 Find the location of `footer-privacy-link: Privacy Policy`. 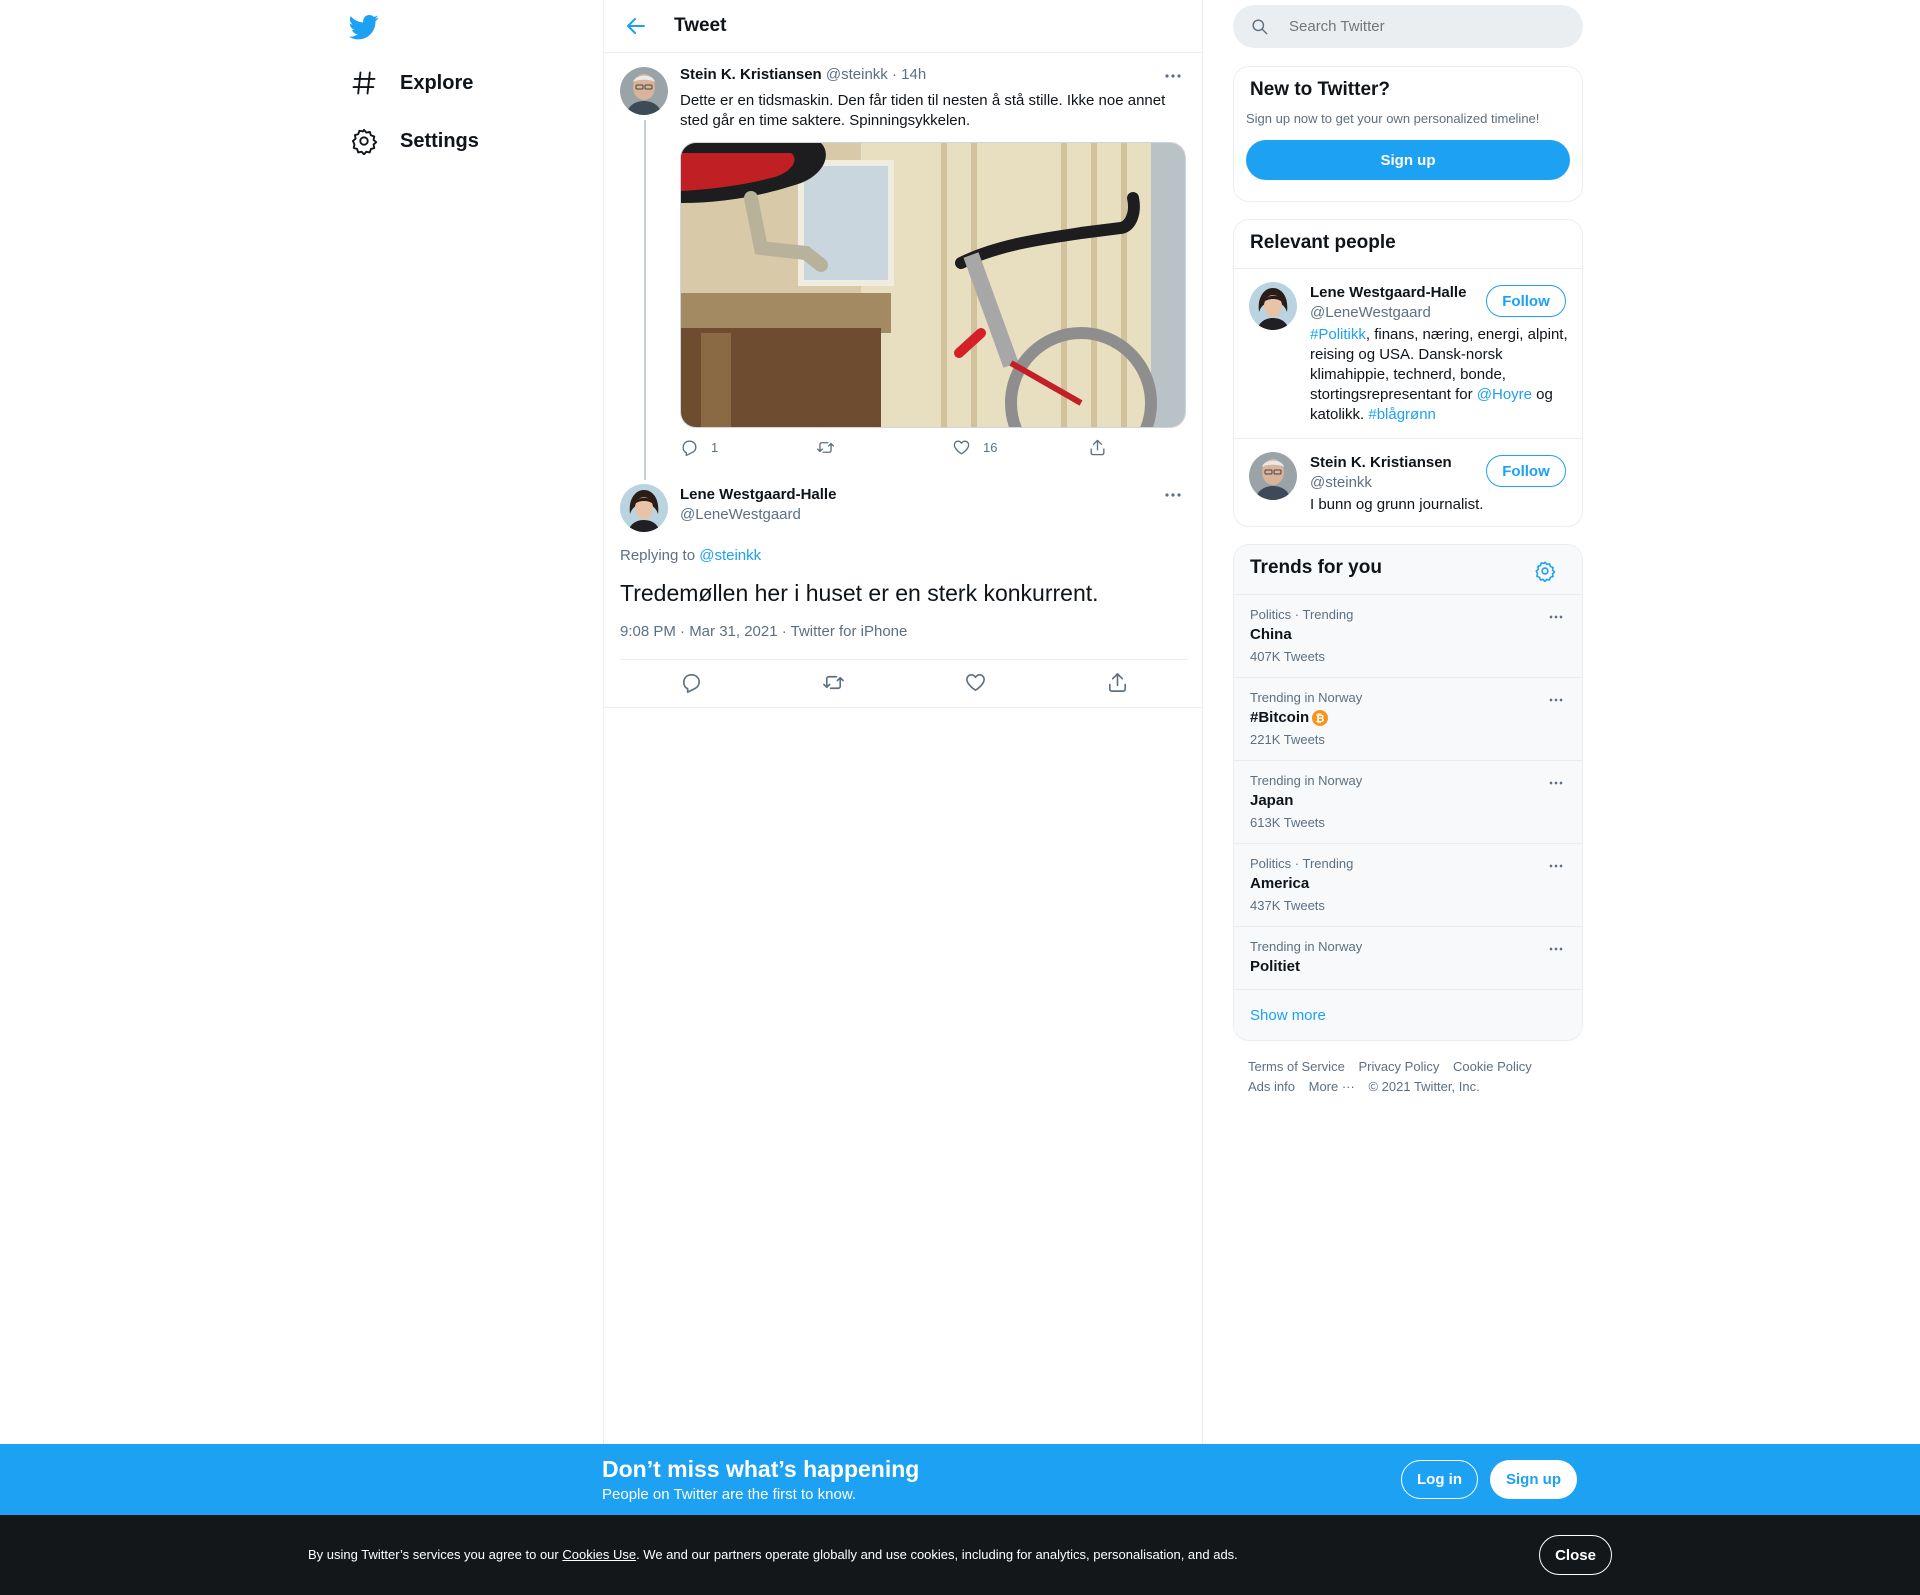

footer-privacy-link: Privacy Policy is located at coordinates (1398, 1066).